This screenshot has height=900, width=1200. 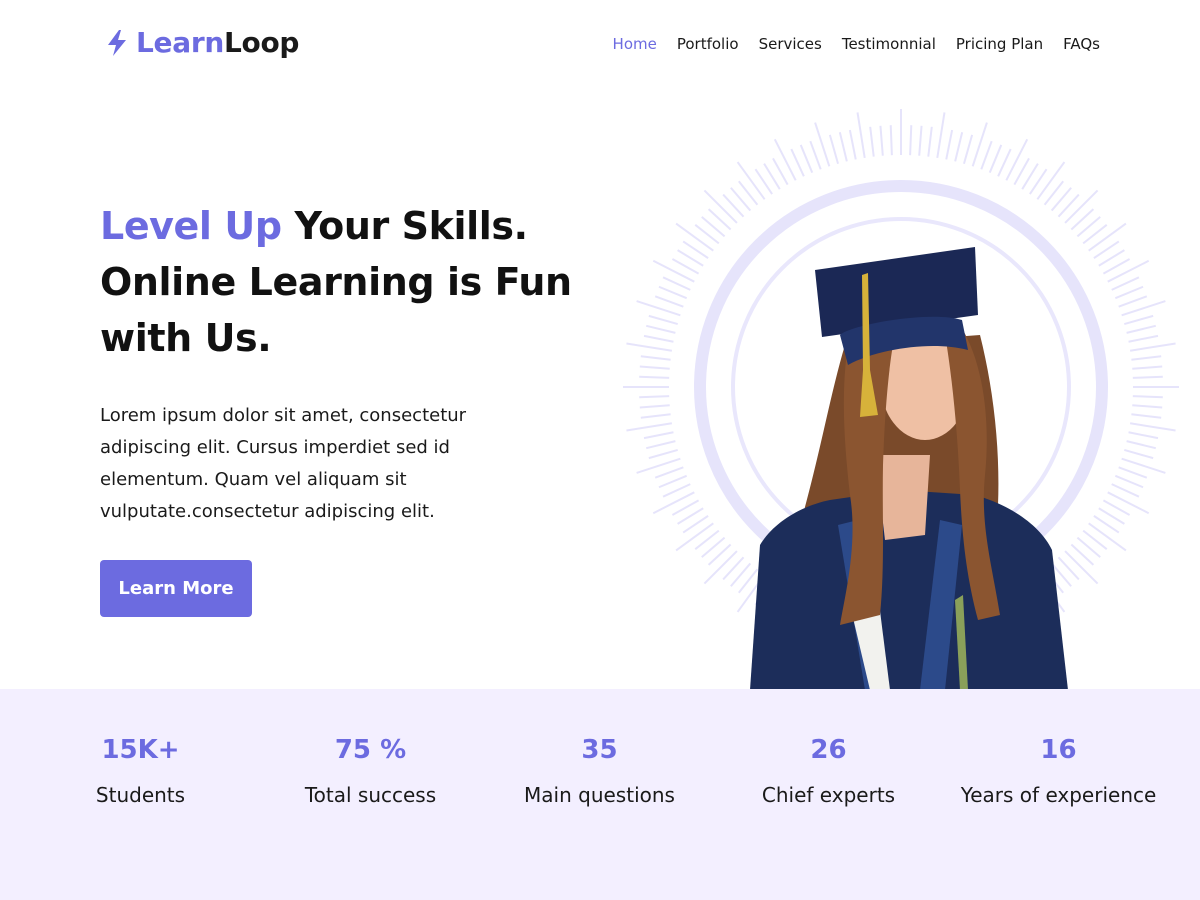 What do you see at coordinates (140, 795) in the screenshot?
I see `stat-label: Students` at bounding box center [140, 795].